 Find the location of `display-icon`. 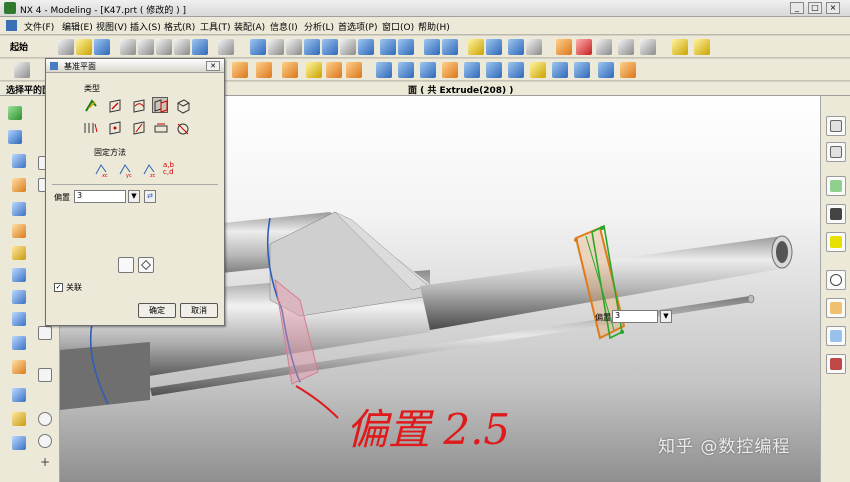

display-icon is located at coordinates (648, 47).